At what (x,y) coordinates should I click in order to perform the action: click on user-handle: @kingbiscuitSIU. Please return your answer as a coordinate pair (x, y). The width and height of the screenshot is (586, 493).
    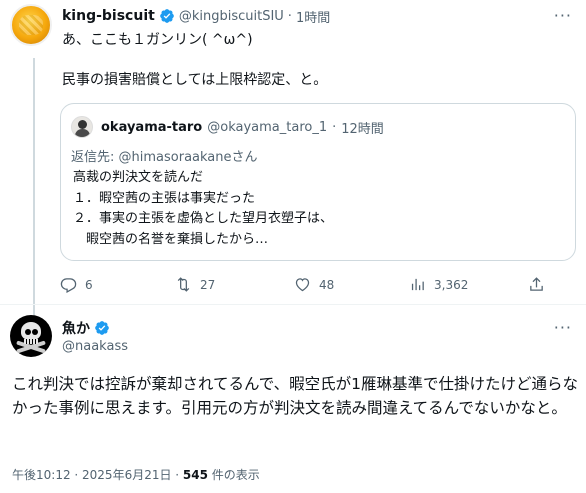
    Looking at the image, I should click on (231, 16).